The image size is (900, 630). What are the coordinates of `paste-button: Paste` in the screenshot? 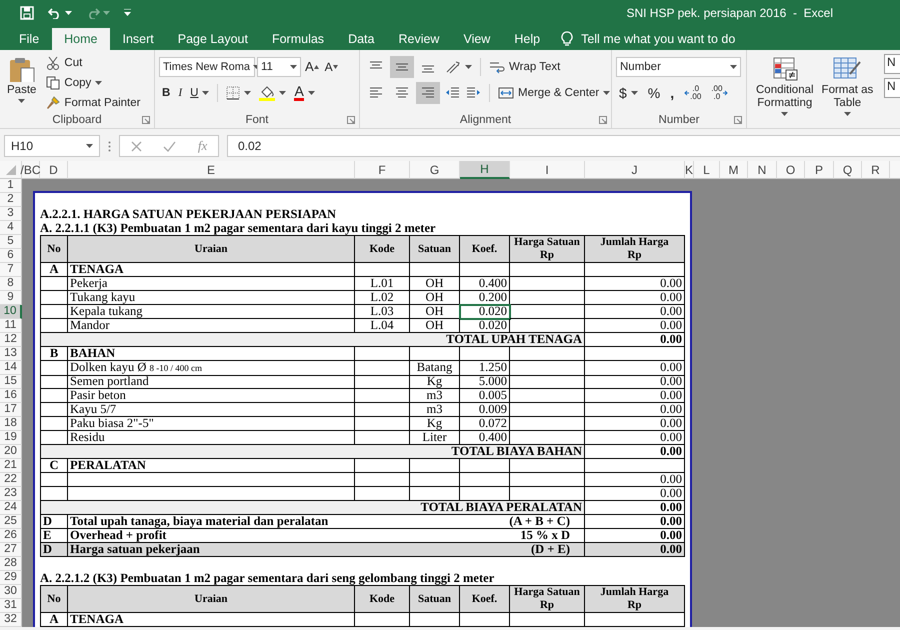 It's located at (22, 83).